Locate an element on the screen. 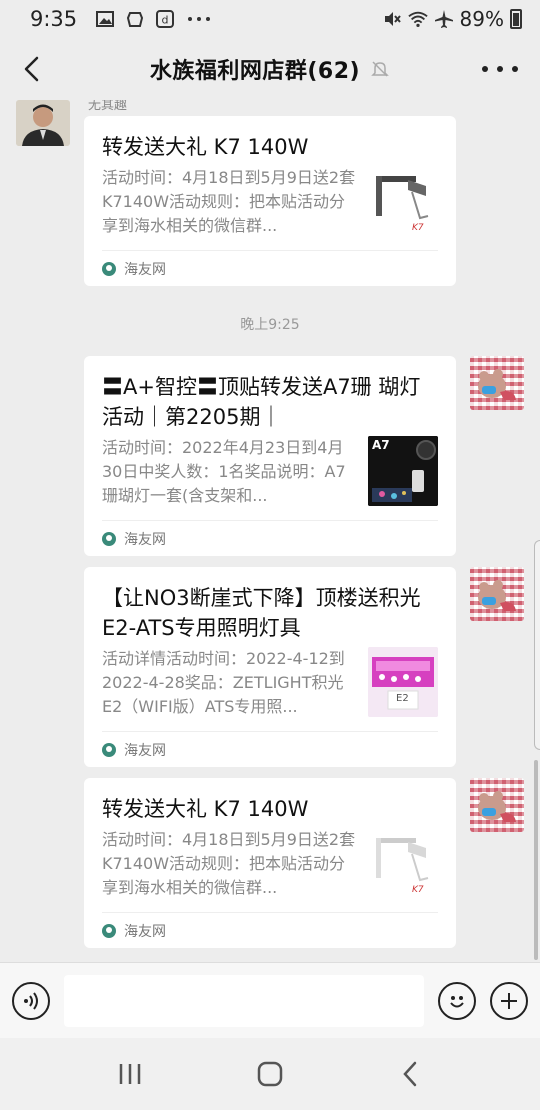  home-button is located at coordinates (270, 1074).